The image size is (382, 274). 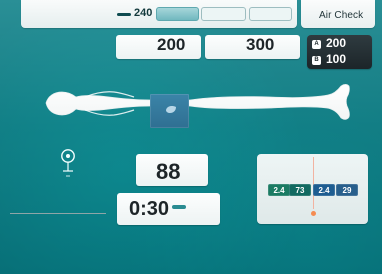 I want to click on shoulder-highlight, so click(x=109, y=94).